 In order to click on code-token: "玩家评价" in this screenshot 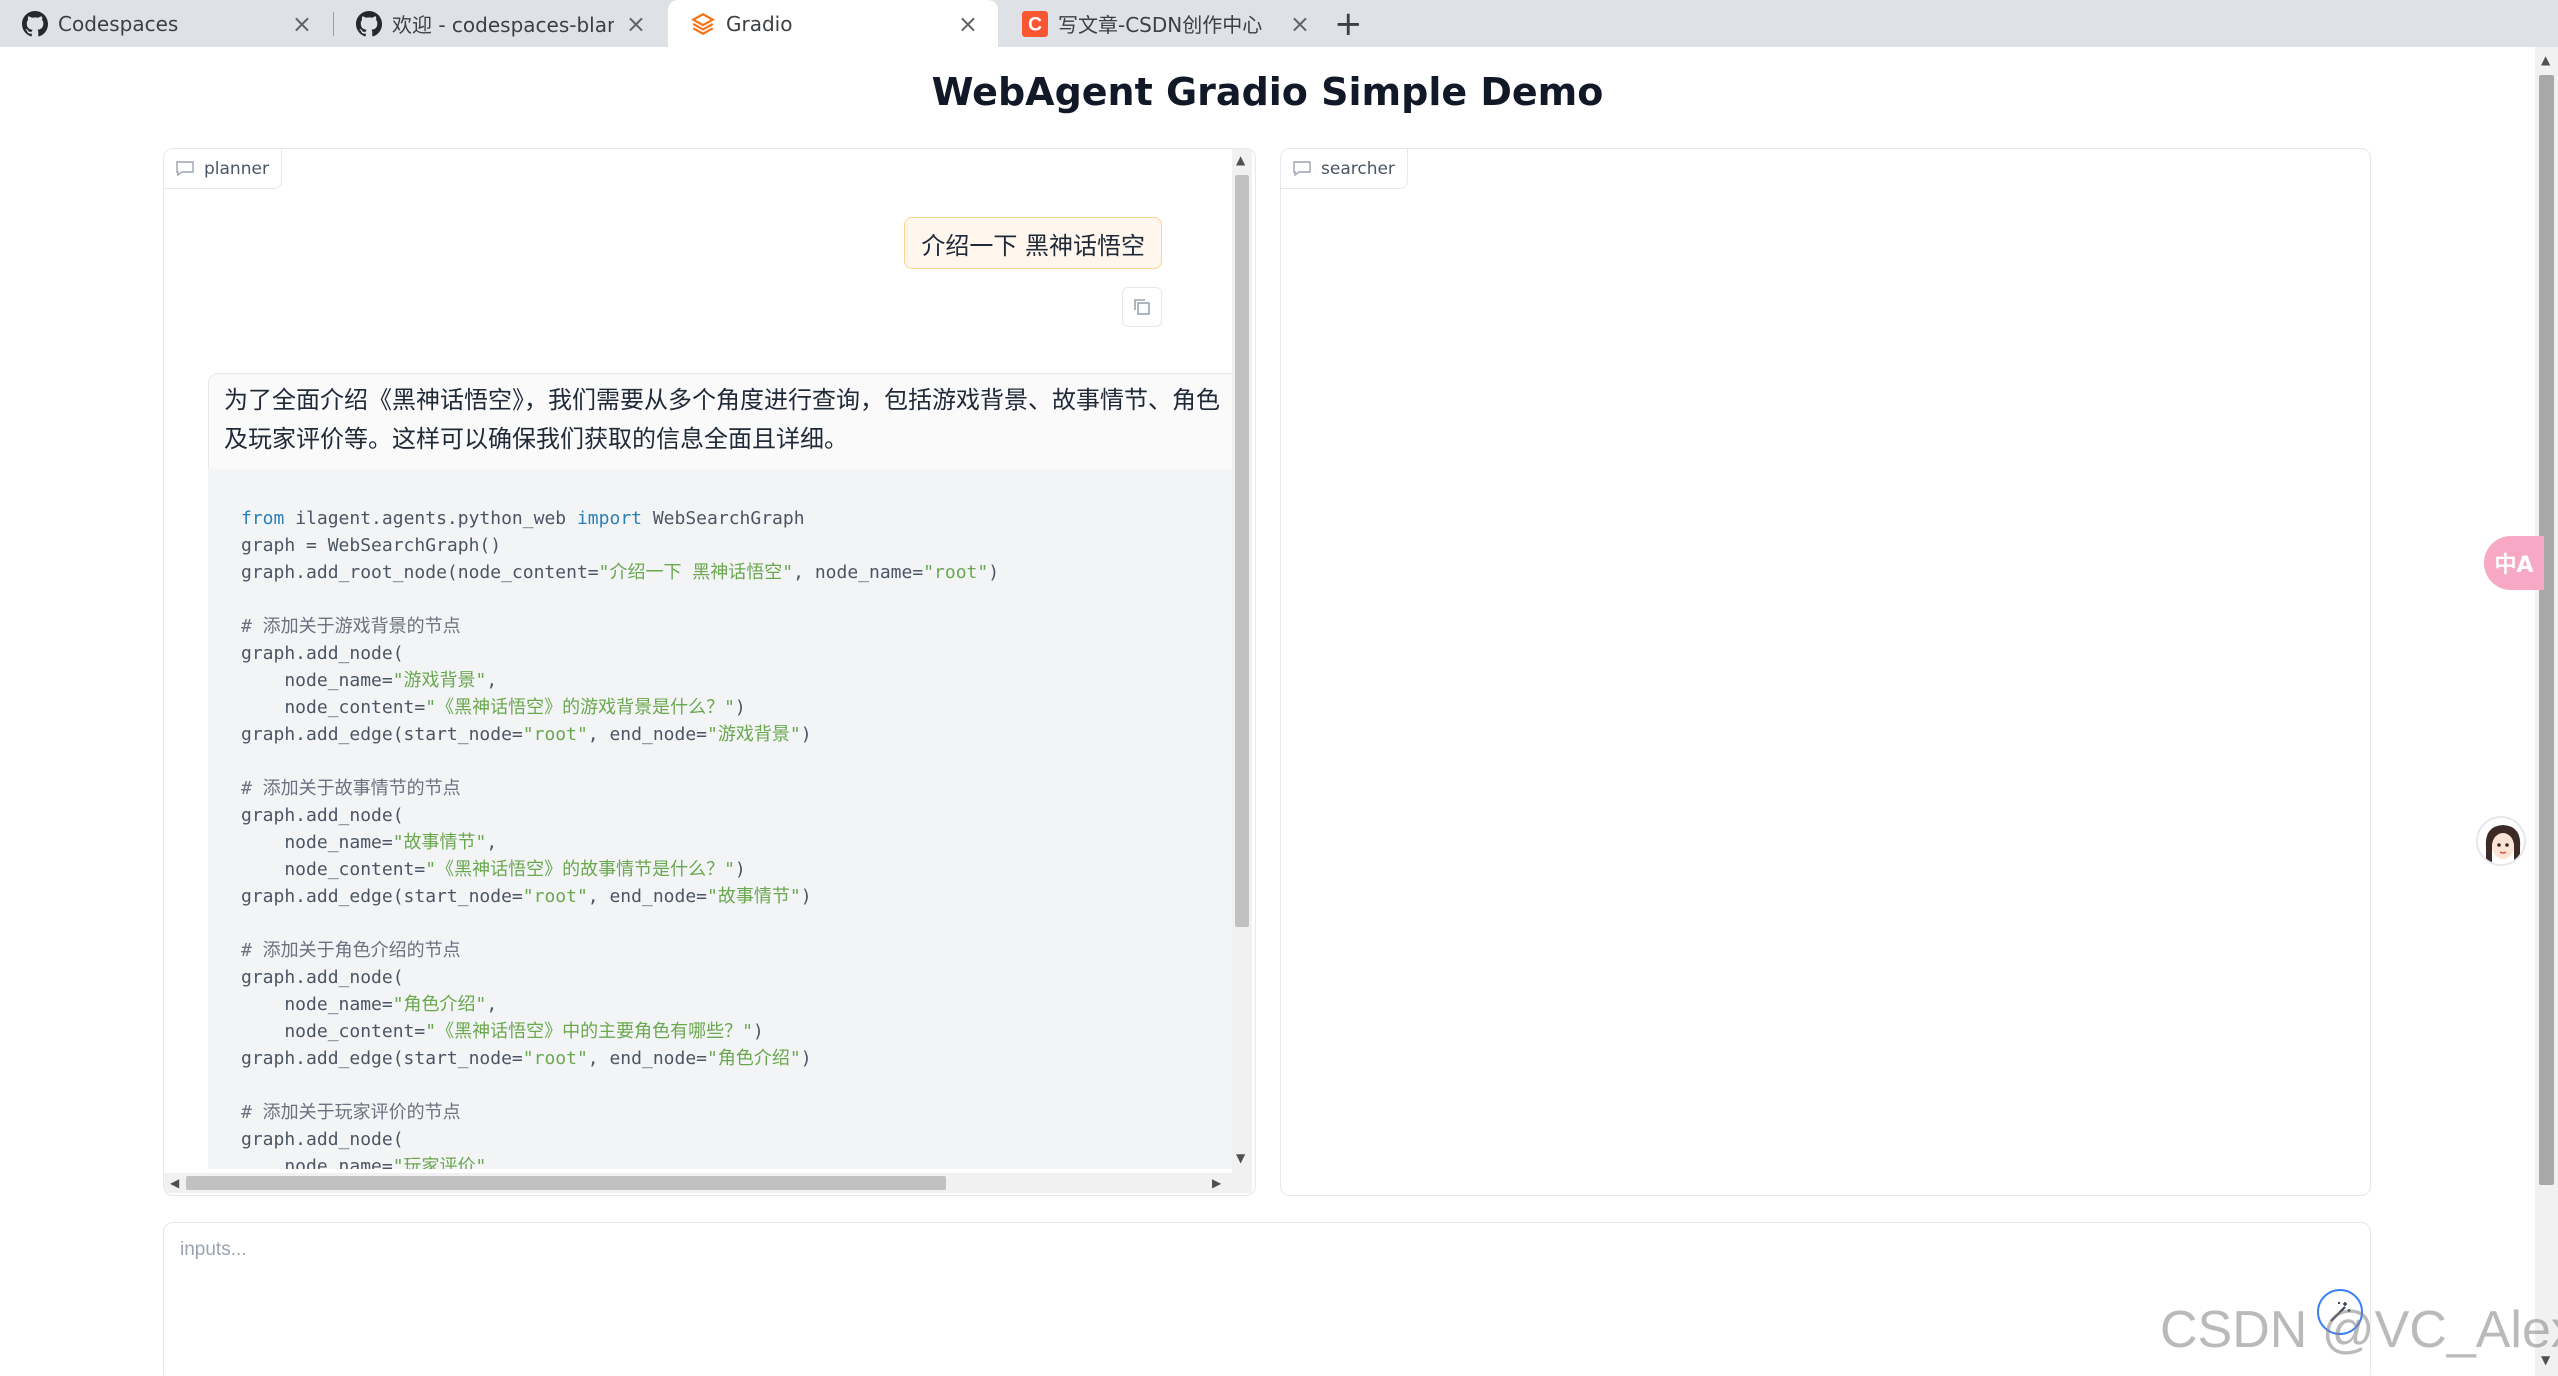, I will do `click(439, 1162)`.